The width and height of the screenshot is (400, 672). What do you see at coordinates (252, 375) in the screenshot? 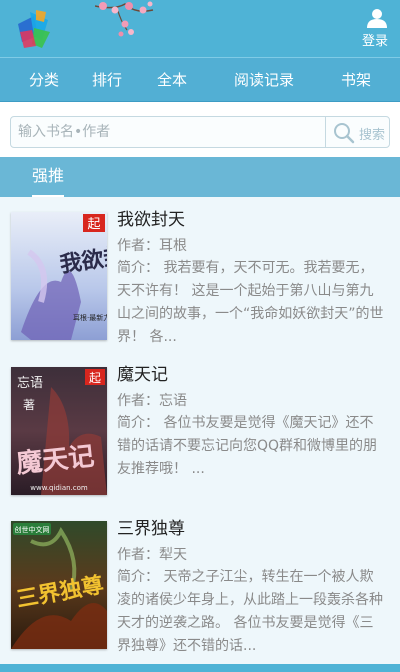
I see `book-title: 魔天记` at bounding box center [252, 375].